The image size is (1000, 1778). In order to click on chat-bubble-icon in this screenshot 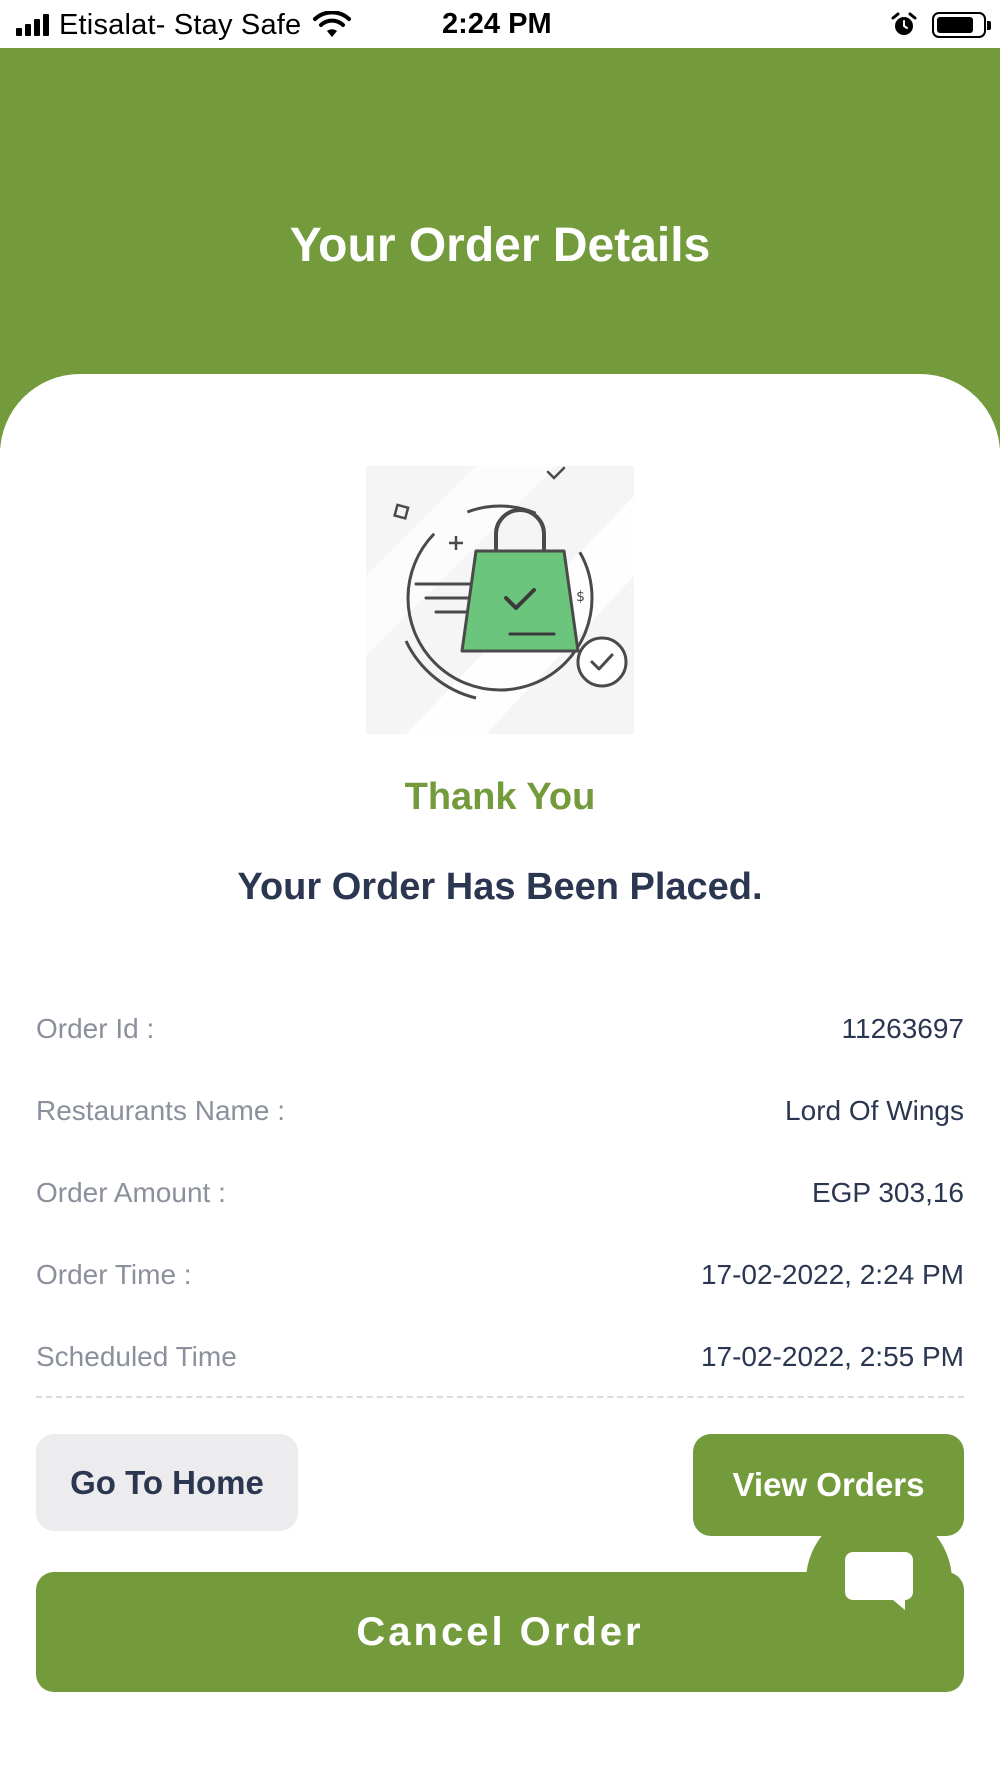, I will do `click(879, 1581)`.